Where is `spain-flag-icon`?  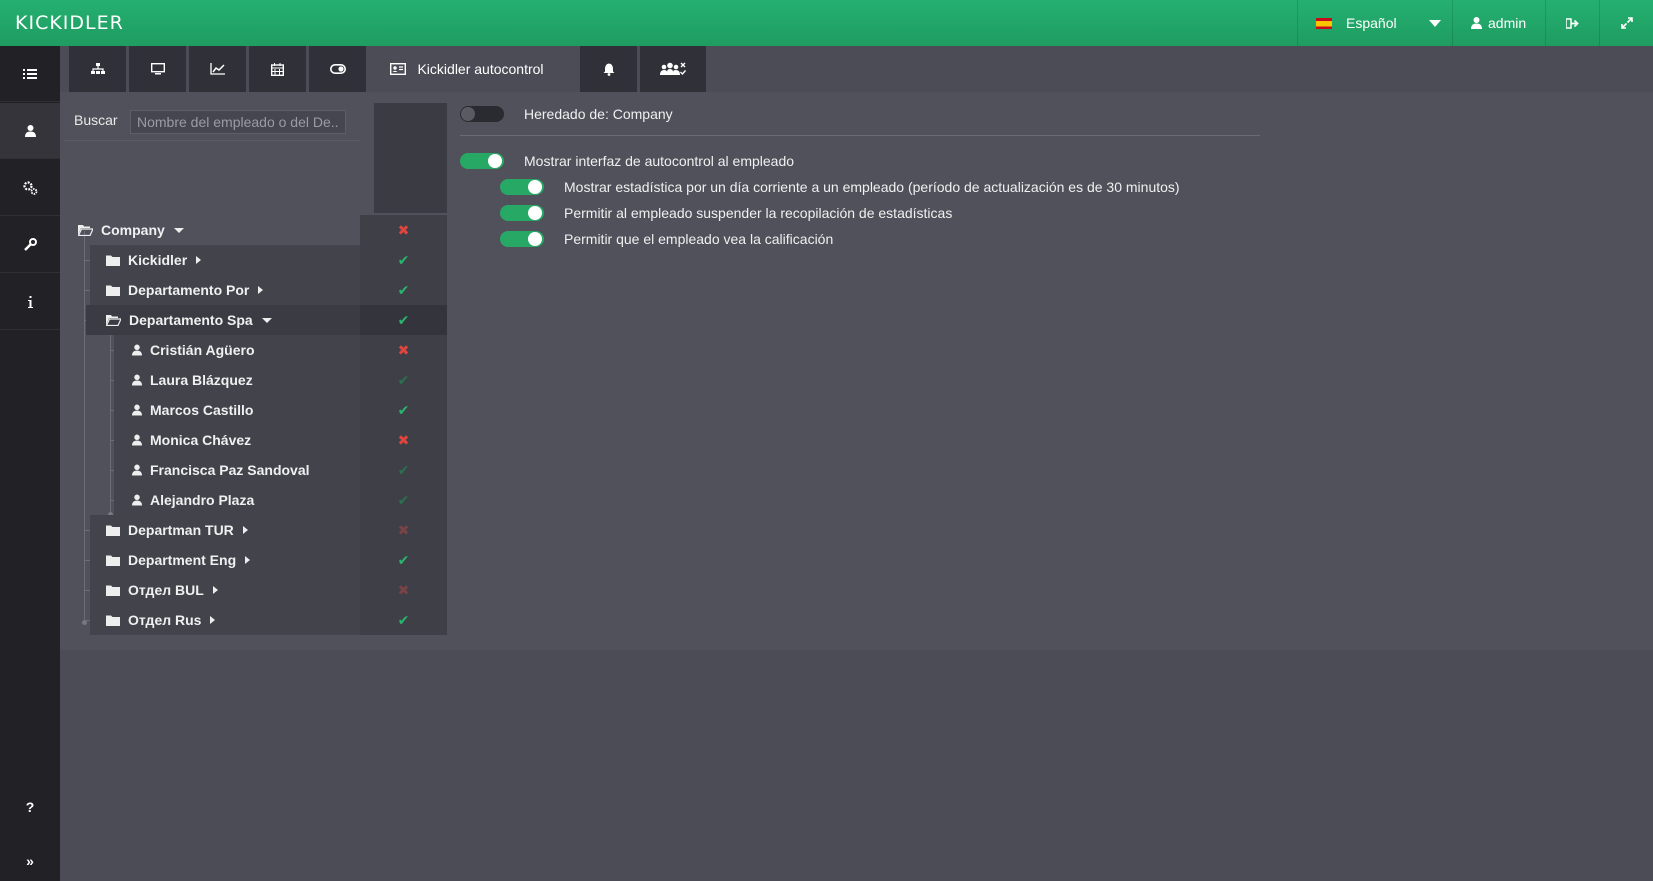 spain-flag-icon is located at coordinates (1324, 23).